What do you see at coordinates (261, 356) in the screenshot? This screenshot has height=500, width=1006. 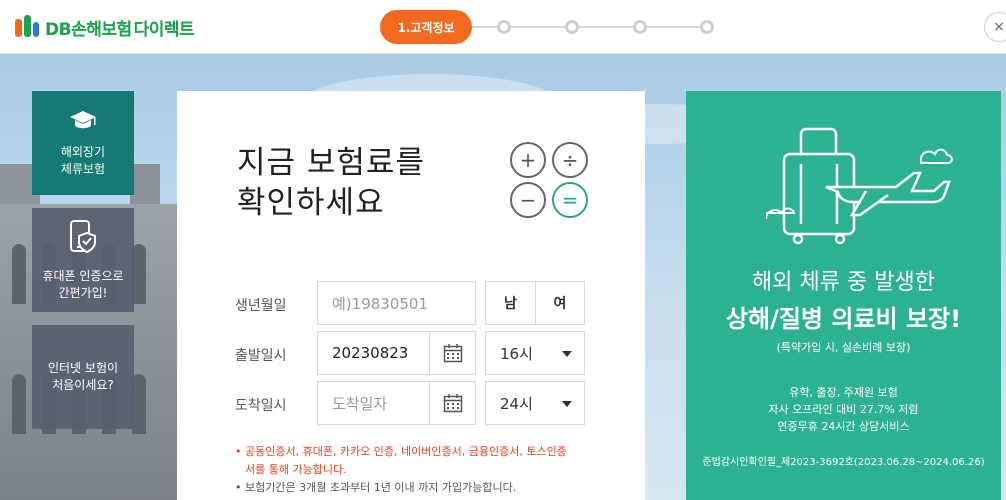 I see `departure-label: 출발일시` at bounding box center [261, 356].